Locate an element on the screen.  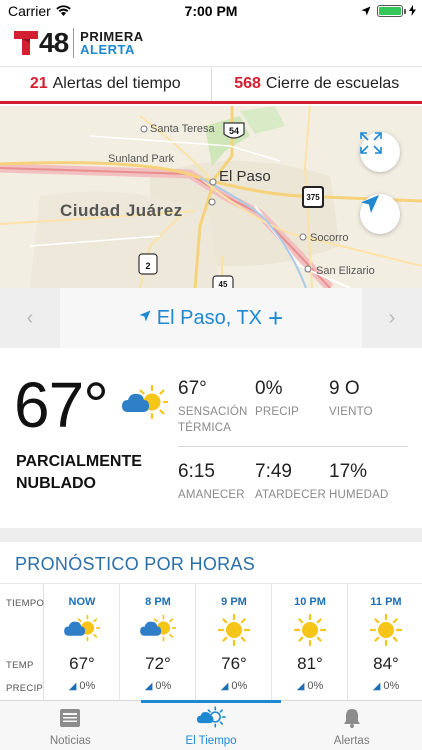
row-label-precip: PRECIP is located at coordinates (25, 688).